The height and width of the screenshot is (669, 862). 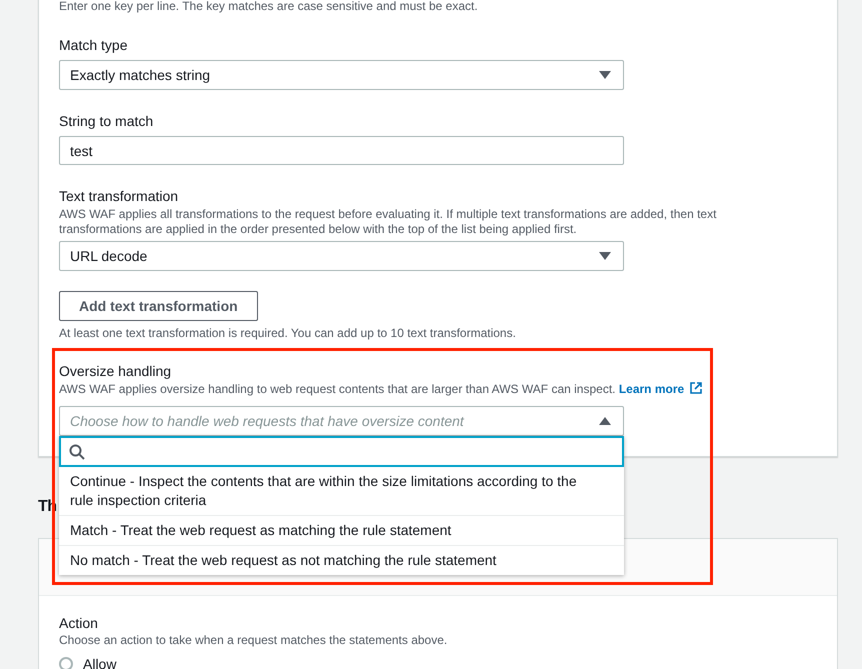 I want to click on text-input: test, so click(x=341, y=150).